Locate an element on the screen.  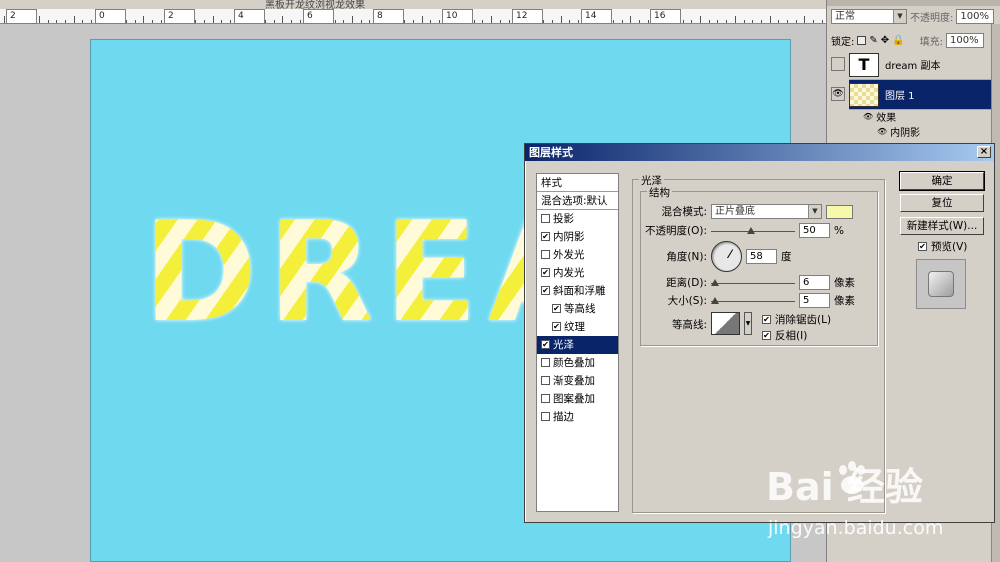
antialias-label: 消除锯齿(L) is located at coordinates (803, 320).